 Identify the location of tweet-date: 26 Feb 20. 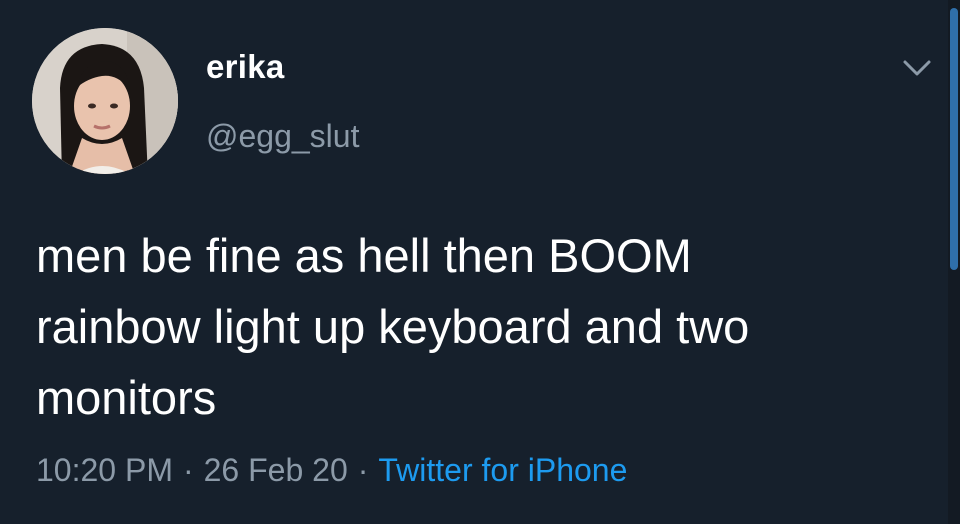
(276, 470).